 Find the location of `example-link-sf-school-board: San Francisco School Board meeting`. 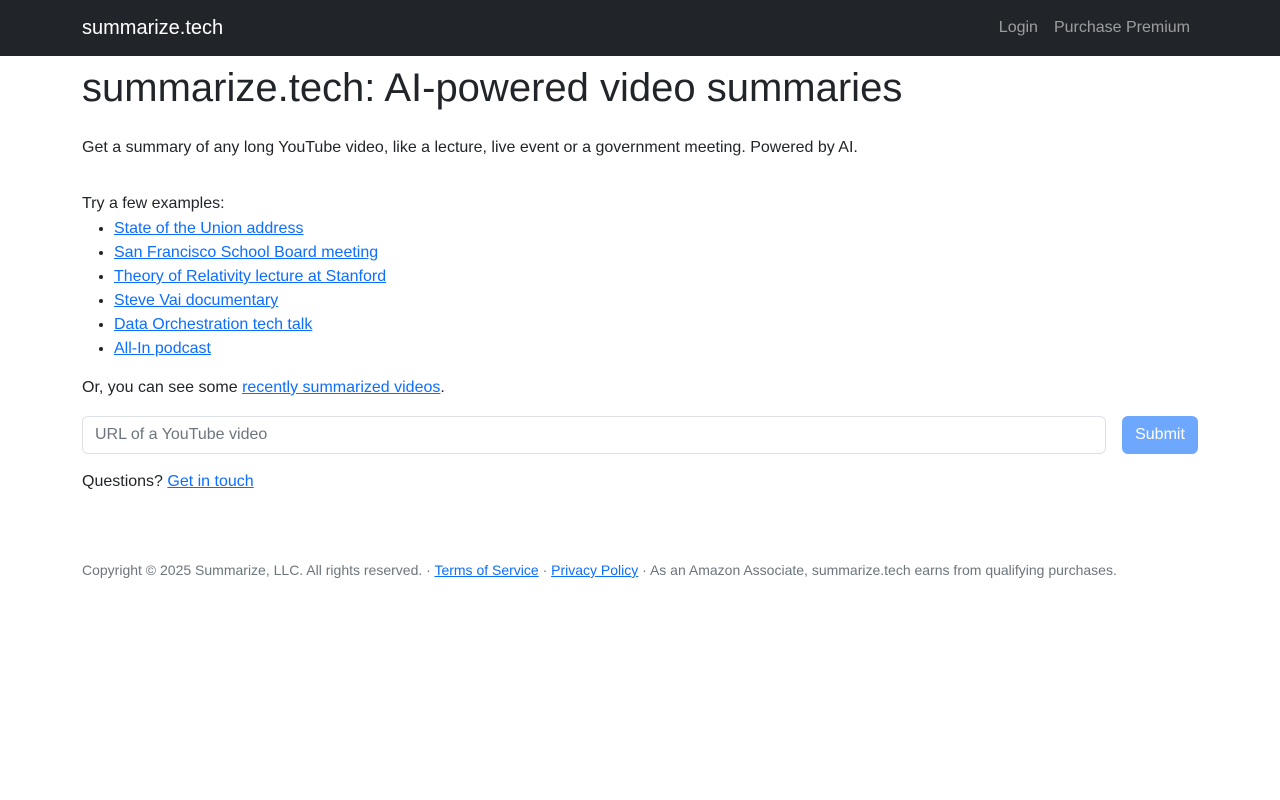

example-link-sf-school-board: San Francisco School Board meeting is located at coordinates (246, 252).